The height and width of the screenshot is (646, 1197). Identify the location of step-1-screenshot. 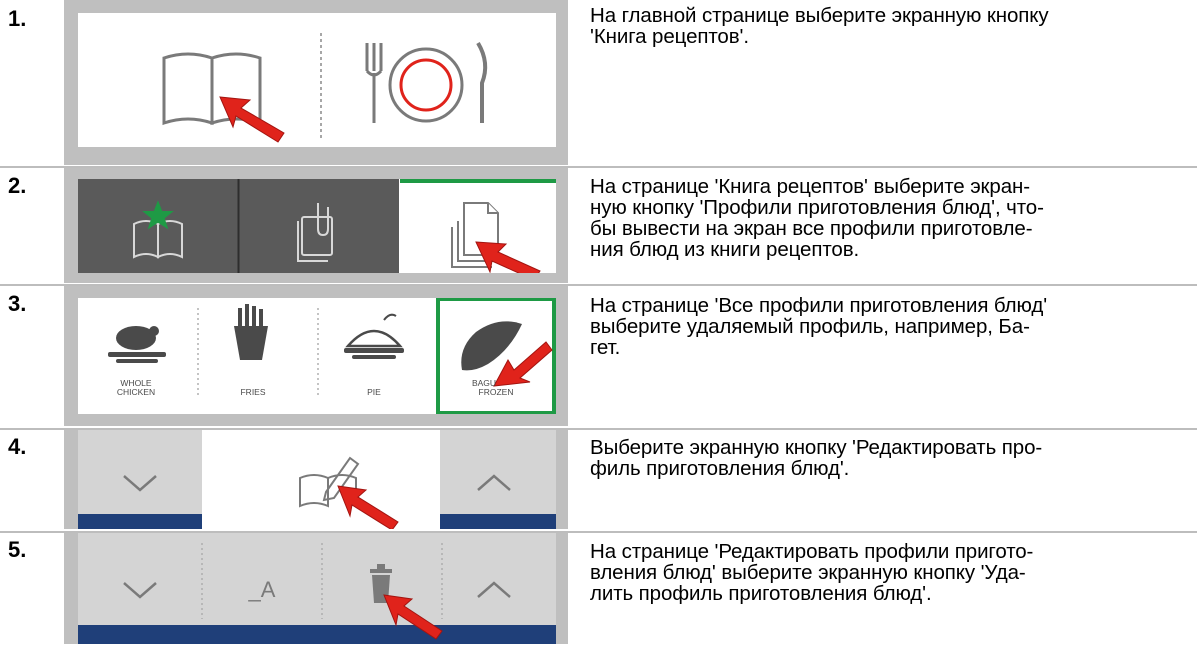
(316, 82).